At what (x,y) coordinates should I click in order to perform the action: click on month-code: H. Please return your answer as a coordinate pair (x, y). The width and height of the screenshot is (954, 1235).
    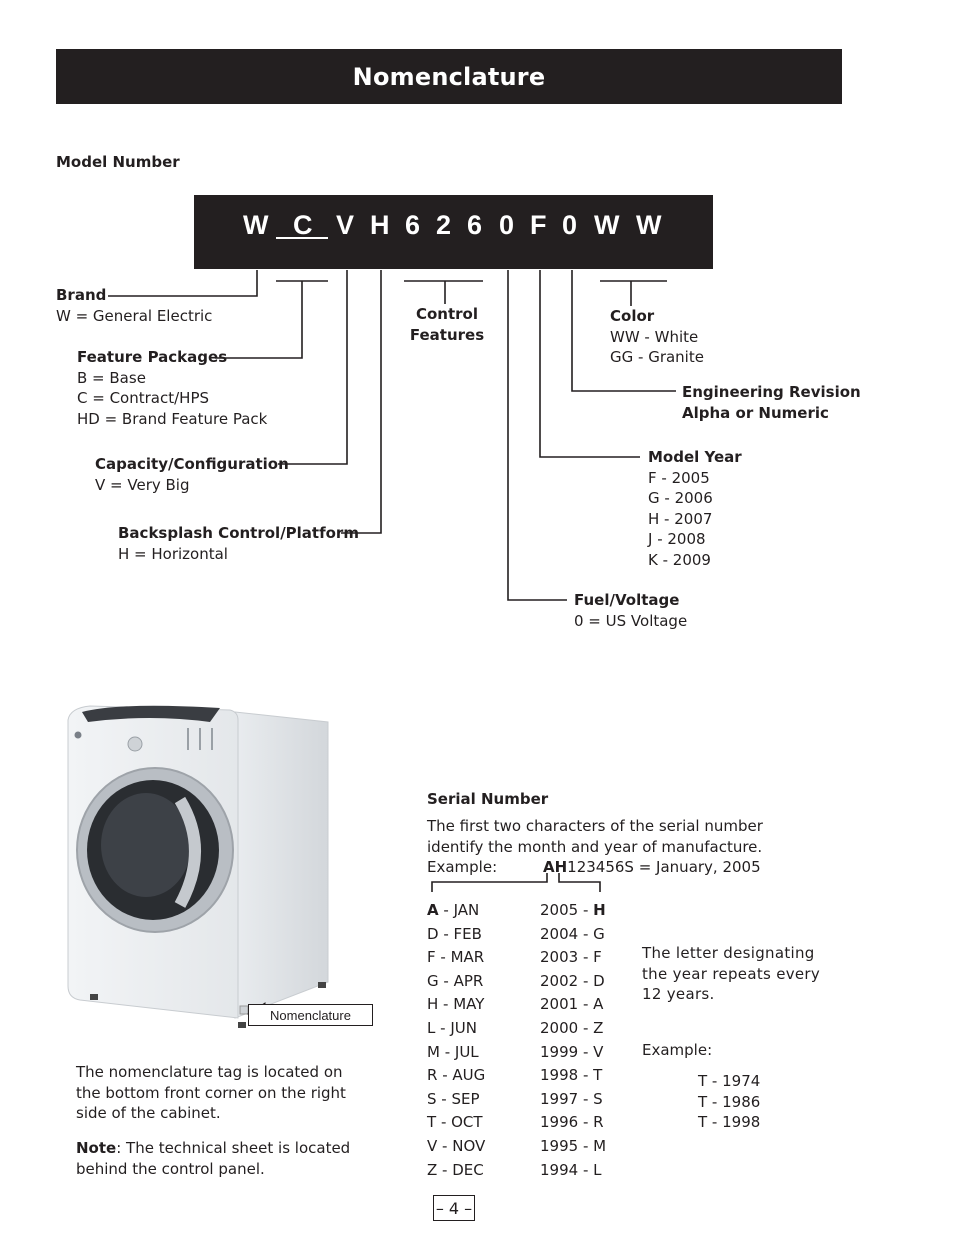
    Looking at the image, I should click on (433, 1004).